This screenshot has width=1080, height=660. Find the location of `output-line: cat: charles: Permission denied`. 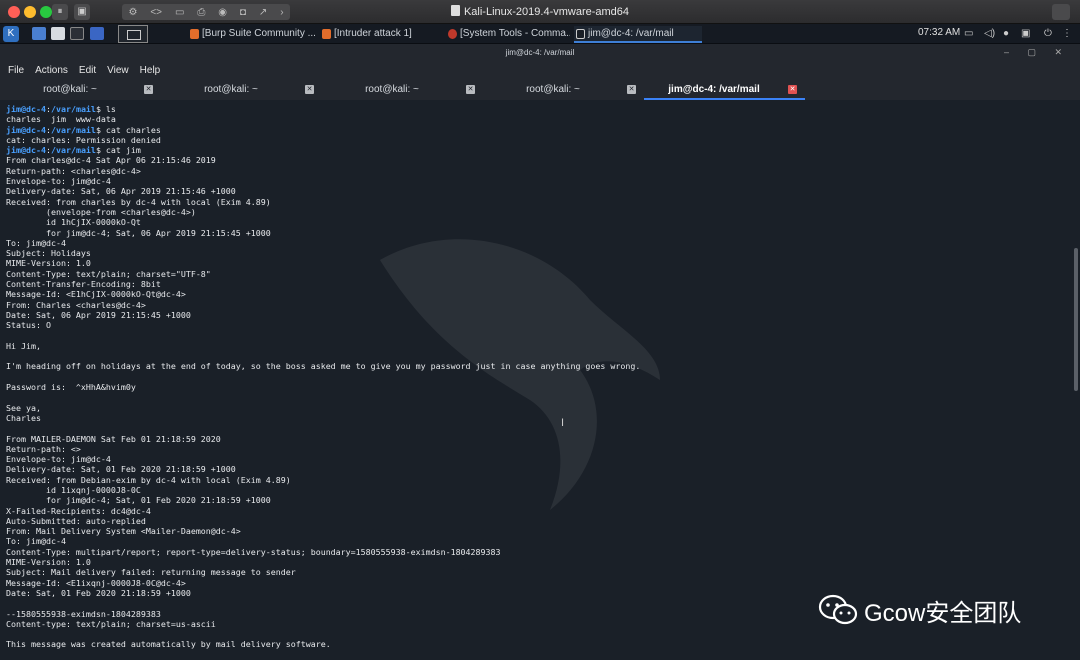

output-line: cat: charles: Permission denied is located at coordinates (83, 139).